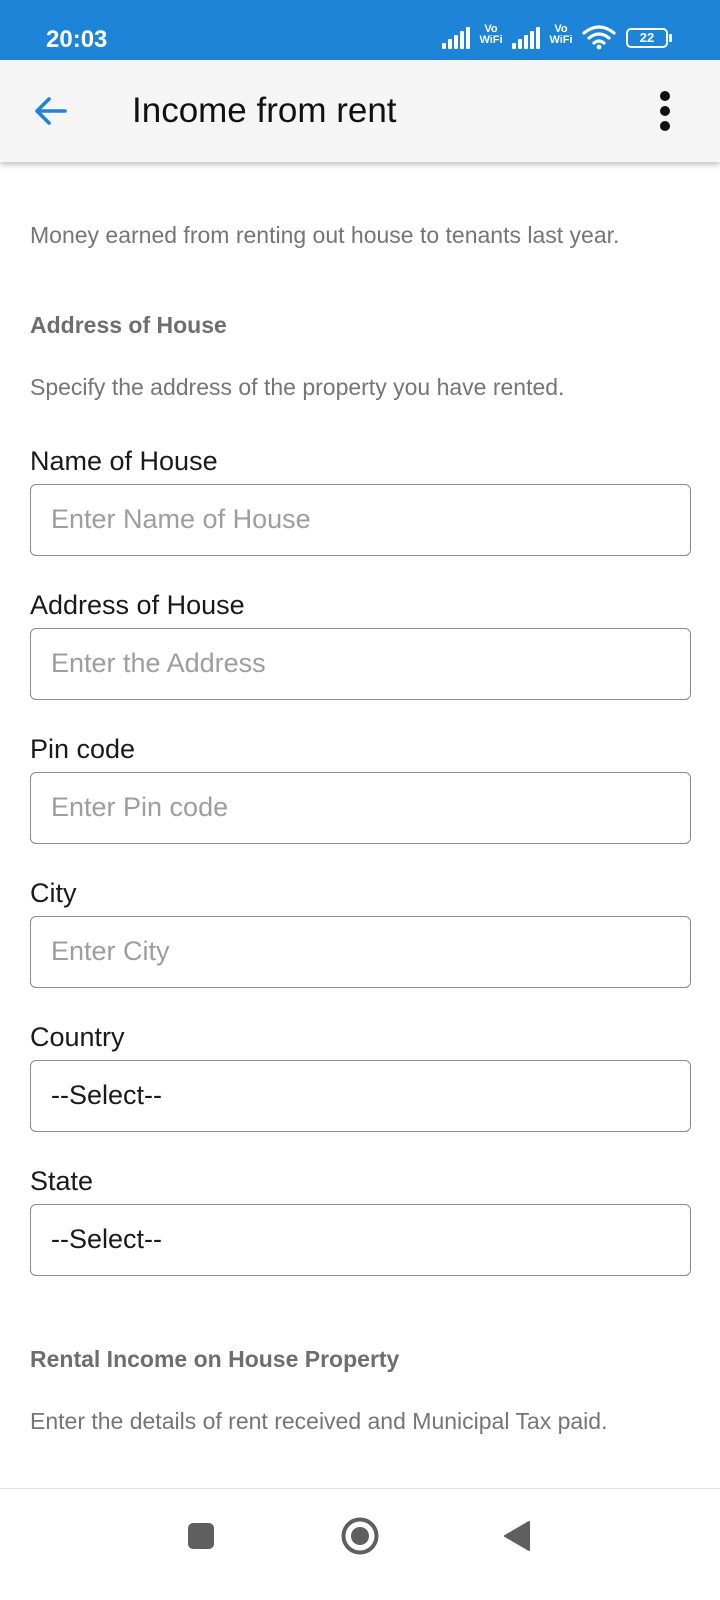 This screenshot has width=720, height=1600. I want to click on pin-code-field, so click(360, 808).